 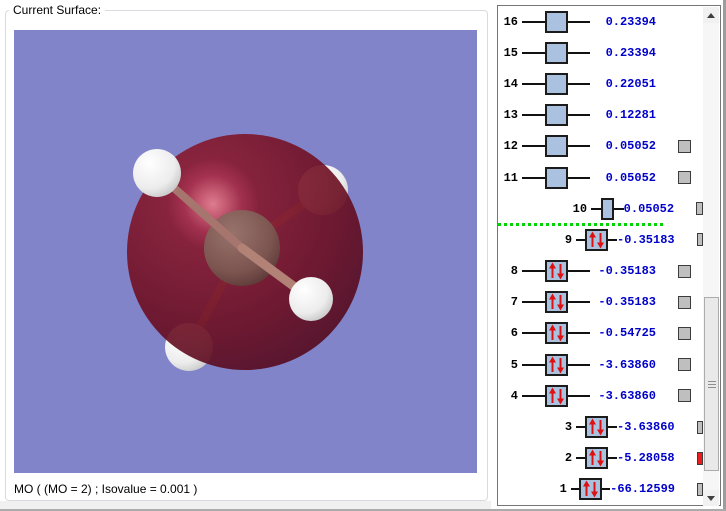 What do you see at coordinates (646, 458) in the screenshot?
I see `mo-energy: -5.28058` at bounding box center [646, 458].